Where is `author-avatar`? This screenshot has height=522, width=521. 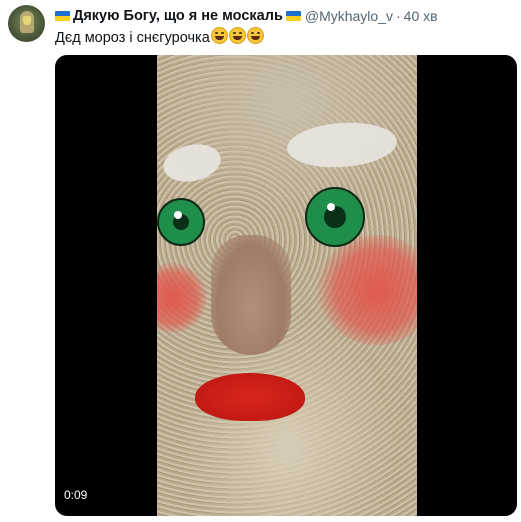 author-avatar is located at coordinates (26, 23).